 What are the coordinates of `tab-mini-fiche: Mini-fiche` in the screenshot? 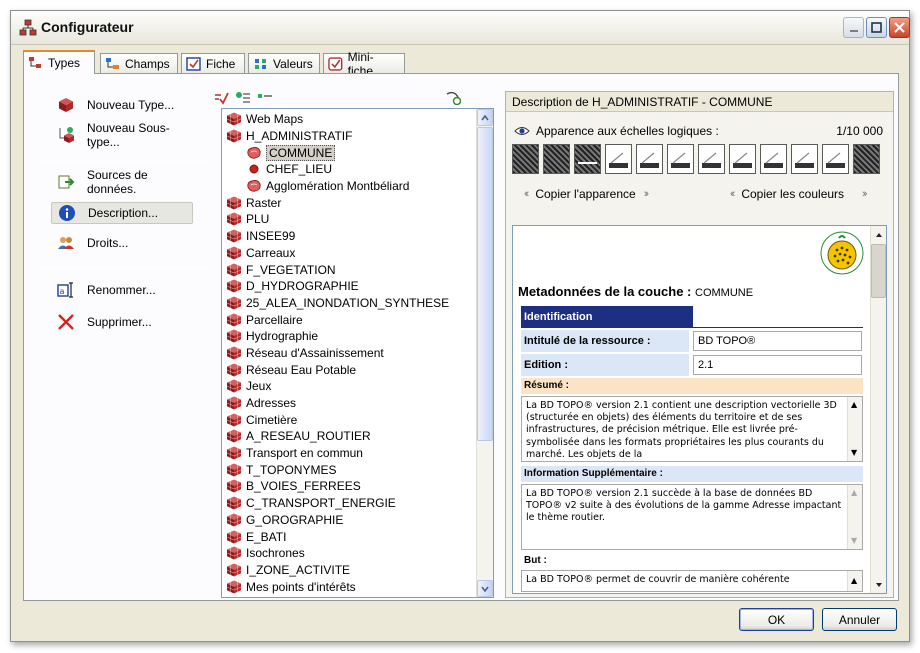 It's located at (364, 64).